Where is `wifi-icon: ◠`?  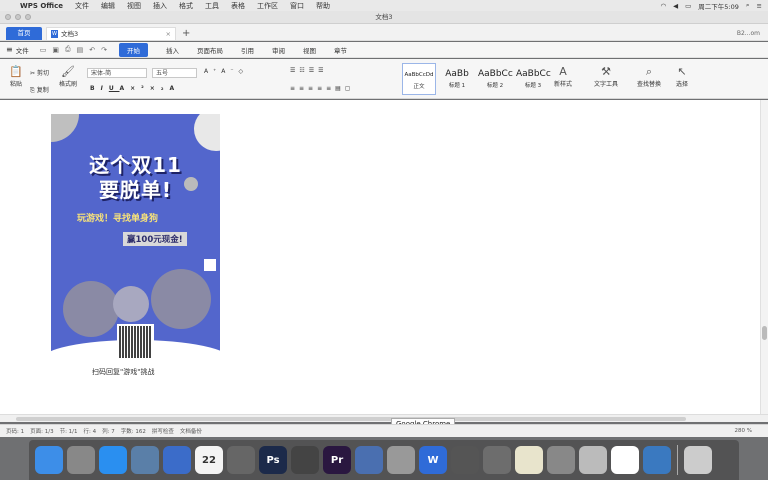
wifi-icon: ◠ is located at coordinates (663, 6).